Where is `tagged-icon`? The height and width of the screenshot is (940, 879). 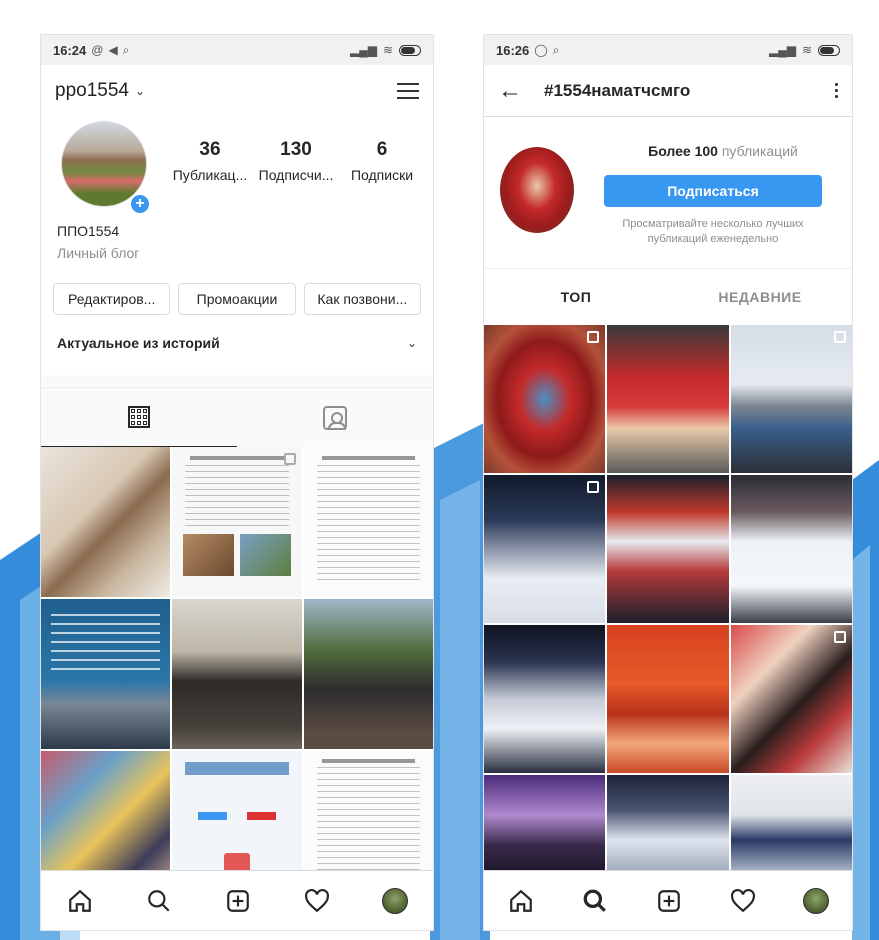
tagged-icon is located at coordinates (335, 417).